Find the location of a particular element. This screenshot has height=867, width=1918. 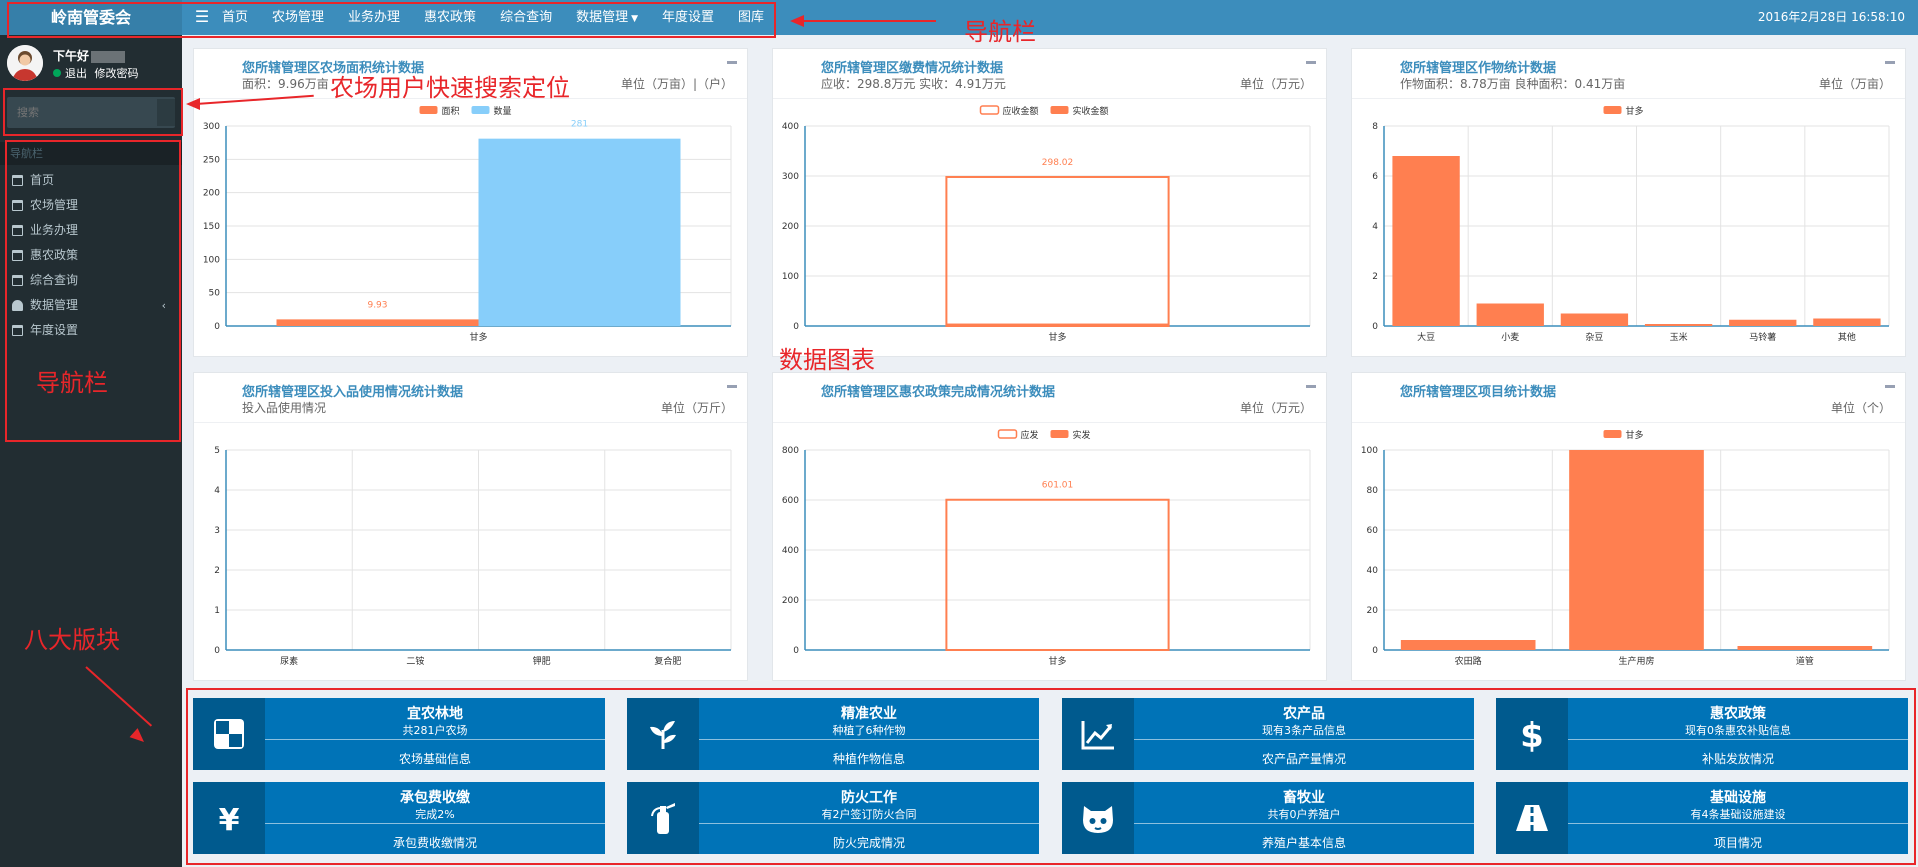

y-tick-label: 6 is located at coordinates (1375, 177).